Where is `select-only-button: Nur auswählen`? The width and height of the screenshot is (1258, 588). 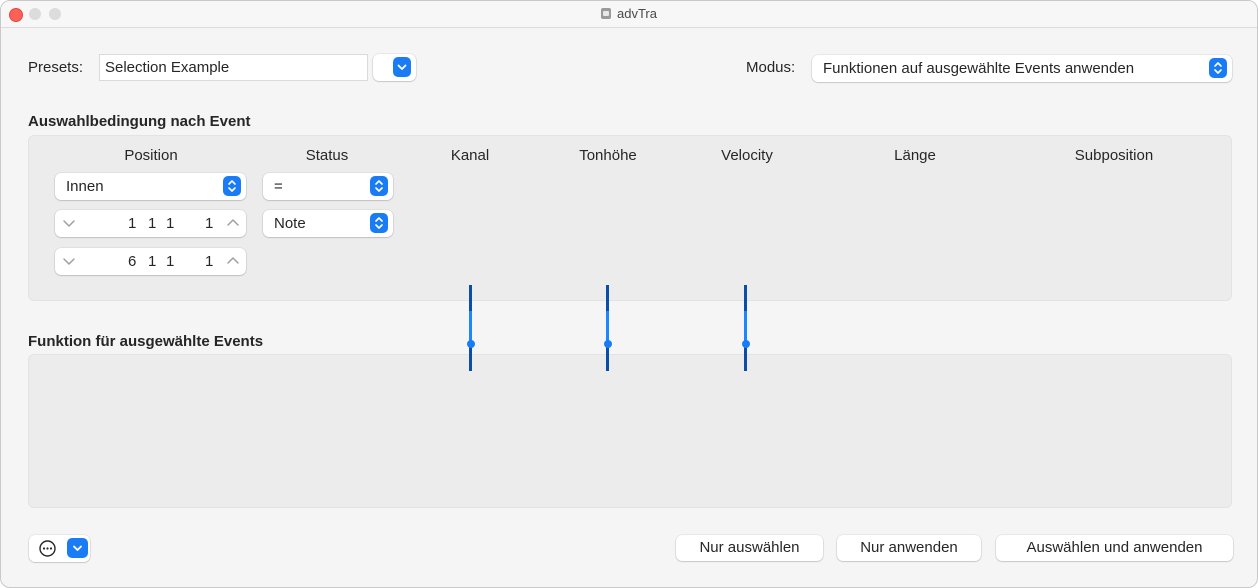 select-only-button: Nur auswählen is located at coordinates (749, 548).